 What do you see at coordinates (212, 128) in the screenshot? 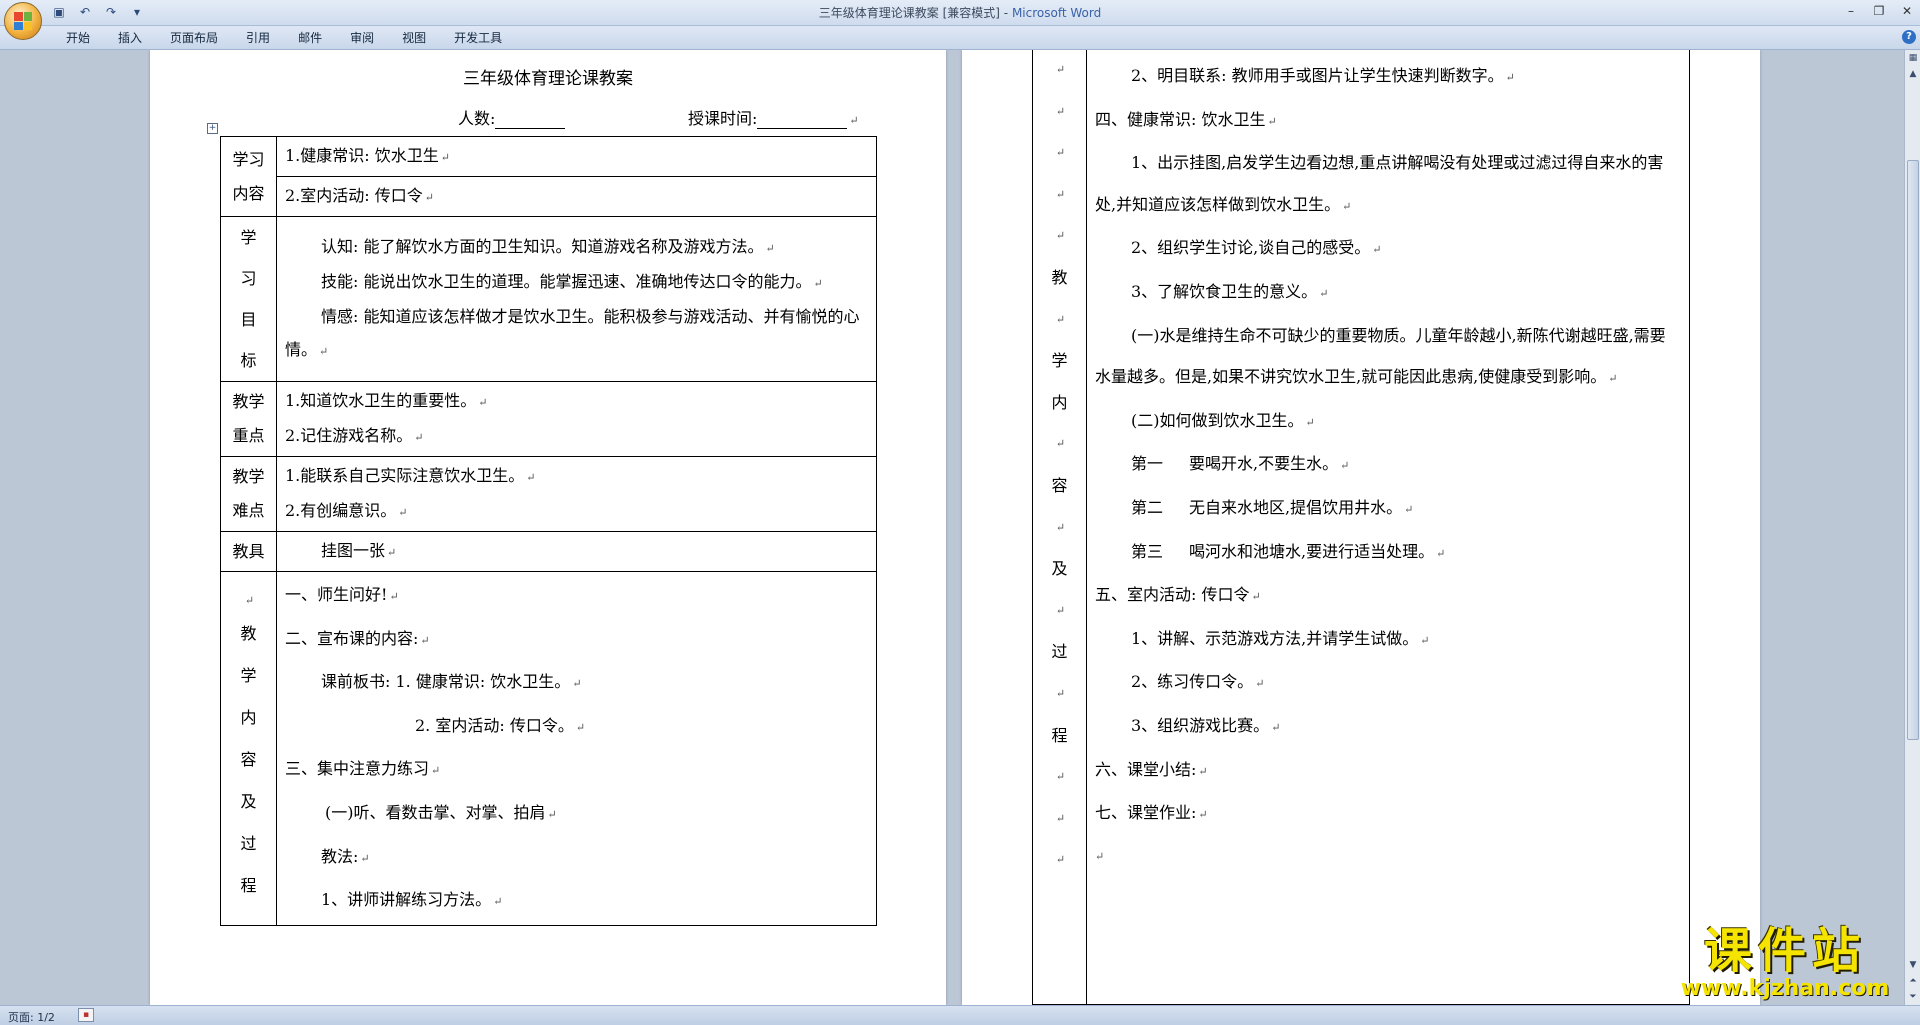
I see `table-move-handle-icon: +` at bounding box center [212, 128].